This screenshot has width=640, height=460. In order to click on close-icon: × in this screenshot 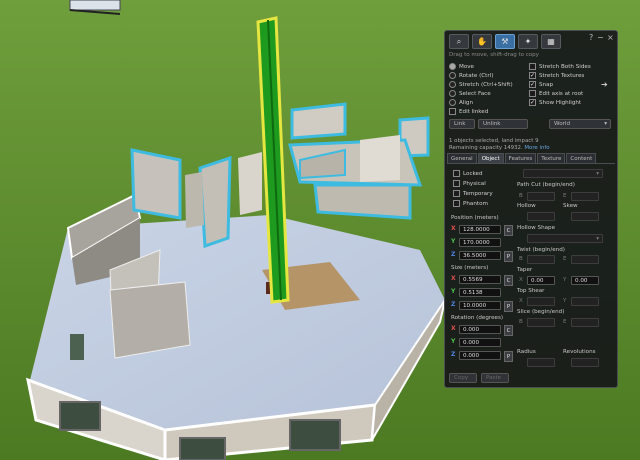, I will do `click(610, 37)`.